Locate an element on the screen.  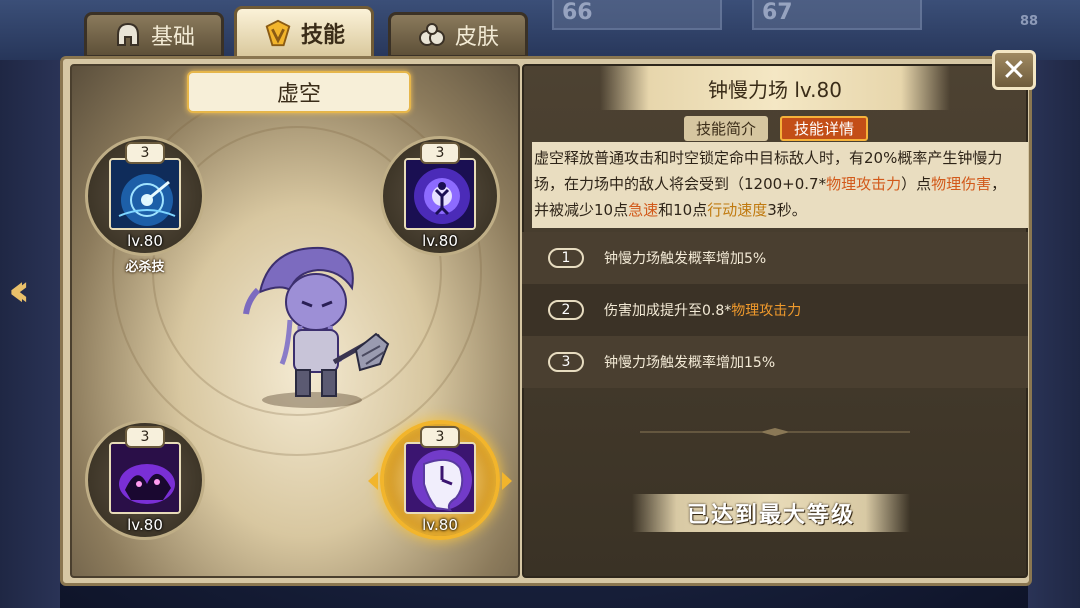
description-highlight: 行动速度 is located at coordinates (737, 210).